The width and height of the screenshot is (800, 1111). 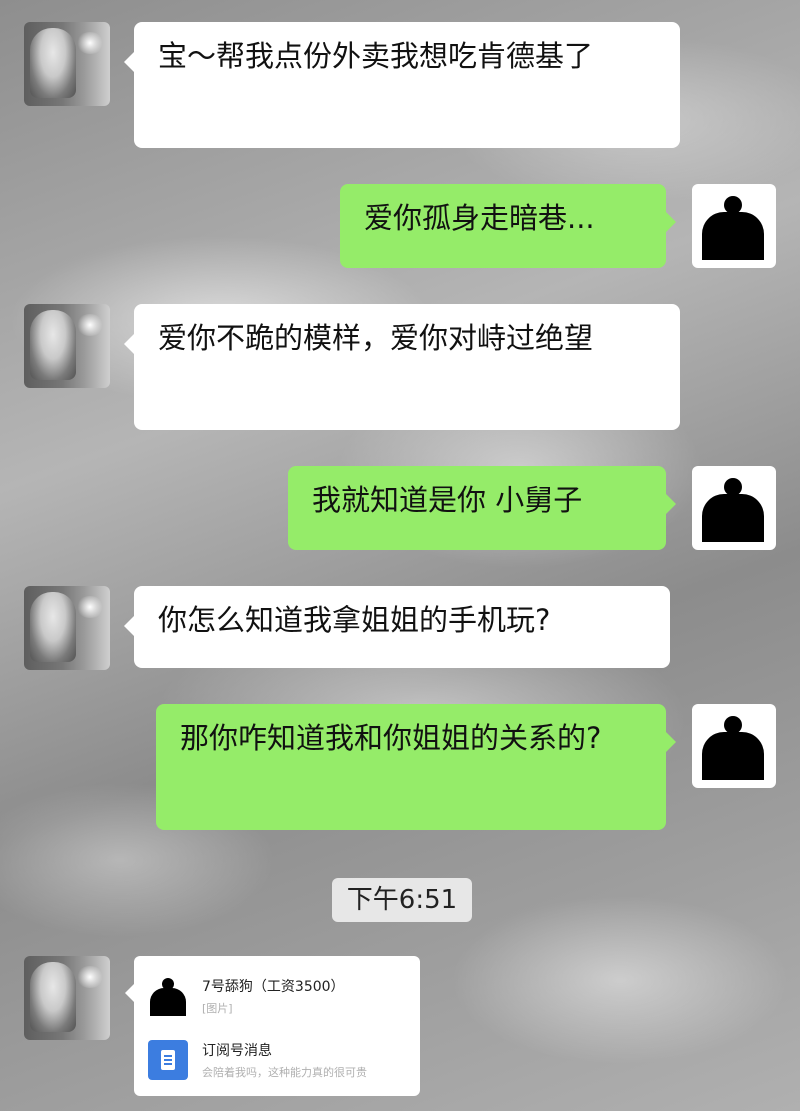 What do you see at coordinates (376, 338) in the screenshot?
I see `message-text: 爱你不跪的模样，爱你对峙过绝望` at bounding box center [376, 338].